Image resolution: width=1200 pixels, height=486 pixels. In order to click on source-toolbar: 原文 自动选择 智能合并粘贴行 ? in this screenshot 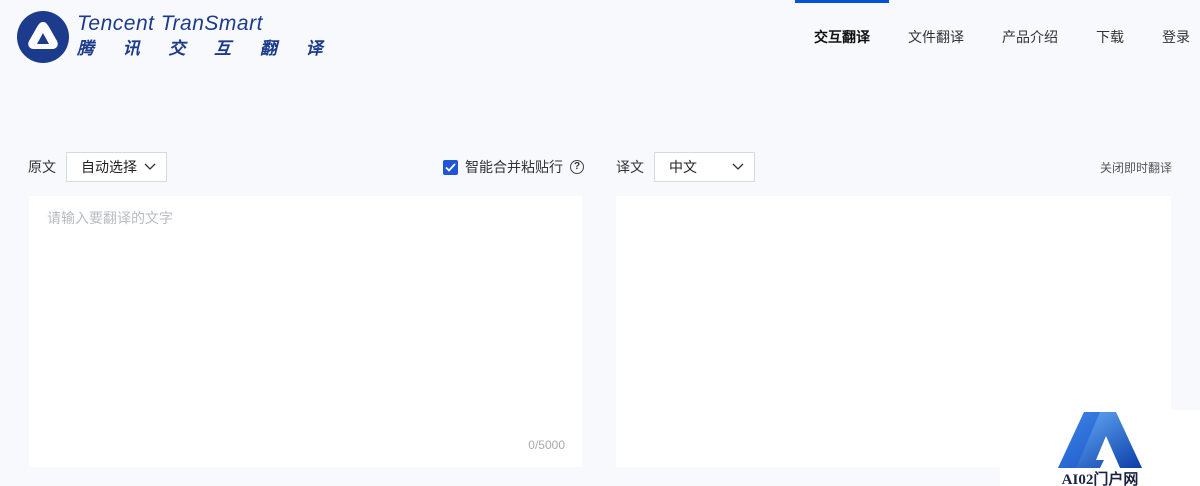, I will do `click(306, 167)`.